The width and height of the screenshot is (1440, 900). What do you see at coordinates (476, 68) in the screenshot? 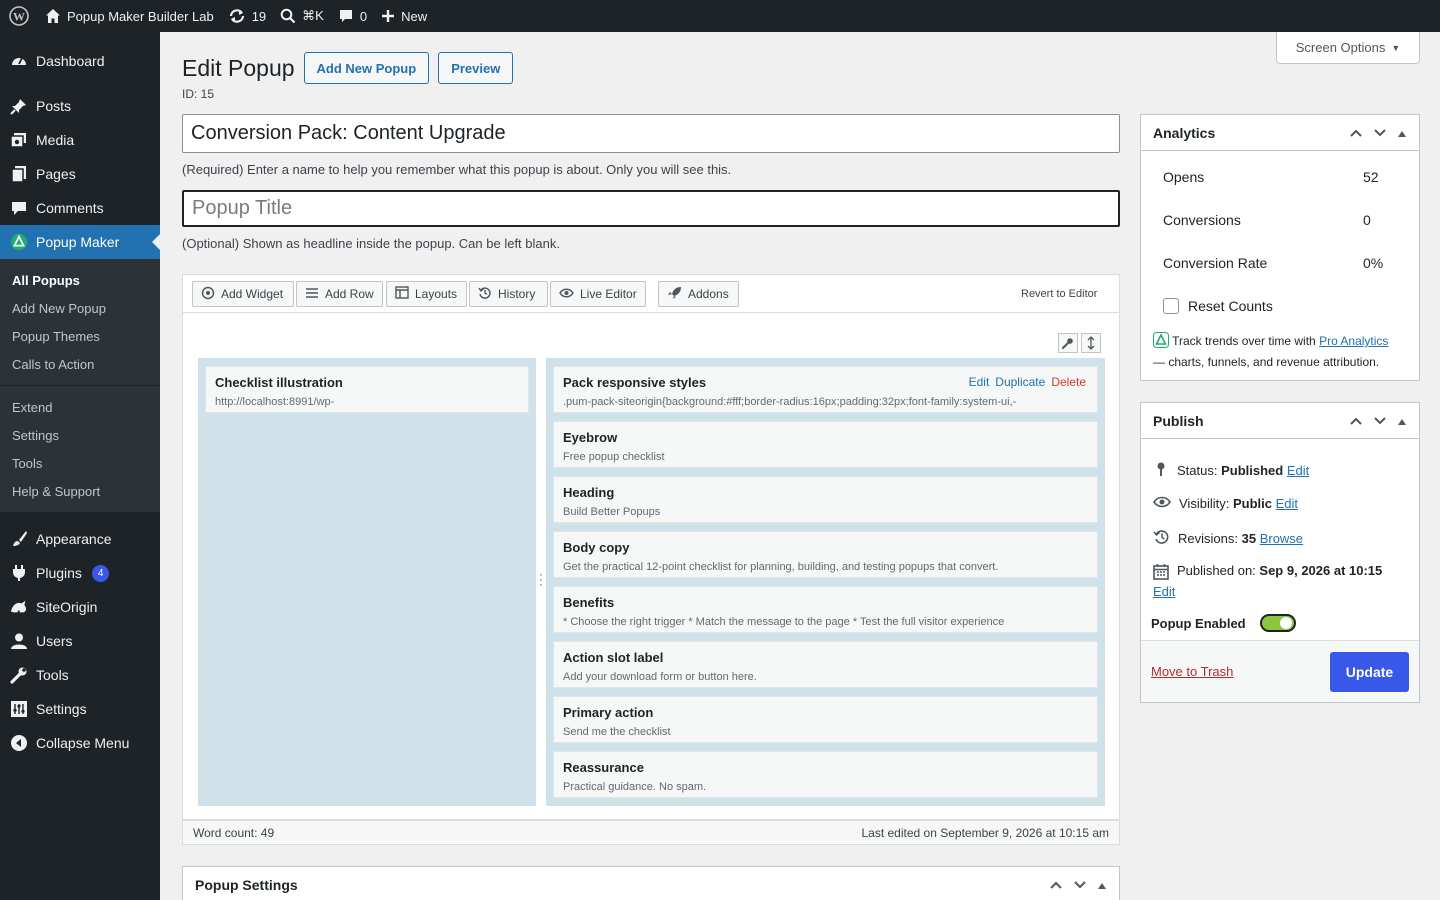
I see `preview-button: Preview` at bounding box center [476, 68].